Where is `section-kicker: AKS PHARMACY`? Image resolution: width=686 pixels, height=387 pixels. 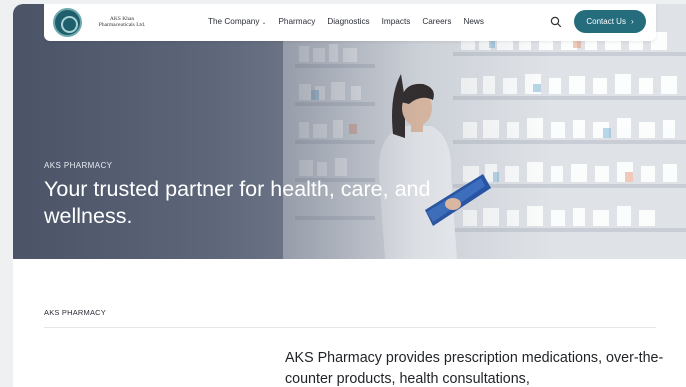
section-kicker: AKS PHARMACY is located at coordinates (75, 312).